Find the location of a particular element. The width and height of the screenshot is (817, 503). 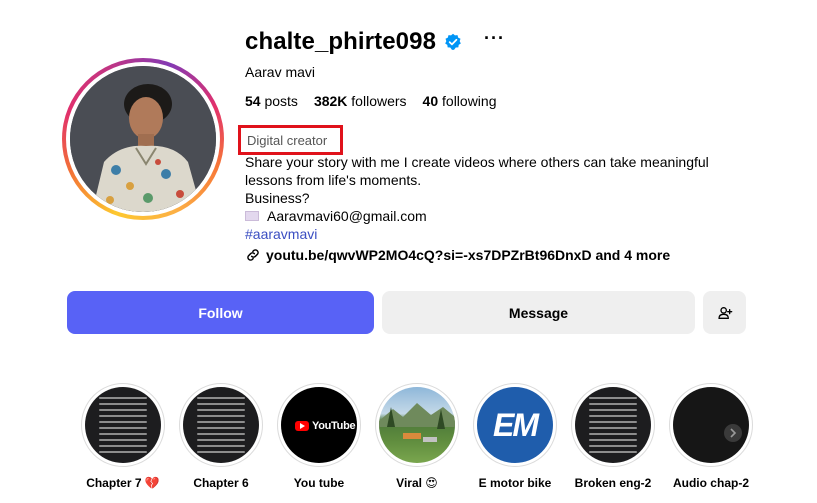

email-text: Aaravmavi60@gmail.com is located at coordinates (347, 216).